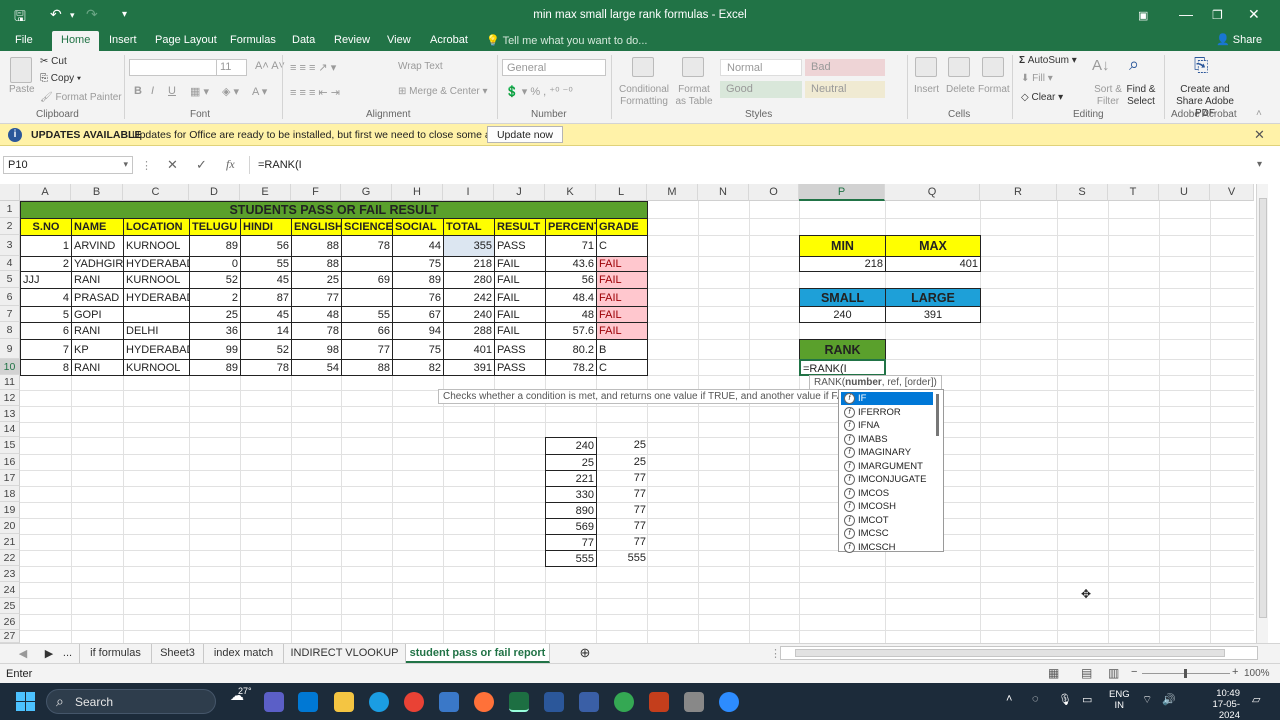  What do you see at coordinates (10, 414) in the screenshot?
I see `row-header-13: 13` at bounding box center [10, 414].